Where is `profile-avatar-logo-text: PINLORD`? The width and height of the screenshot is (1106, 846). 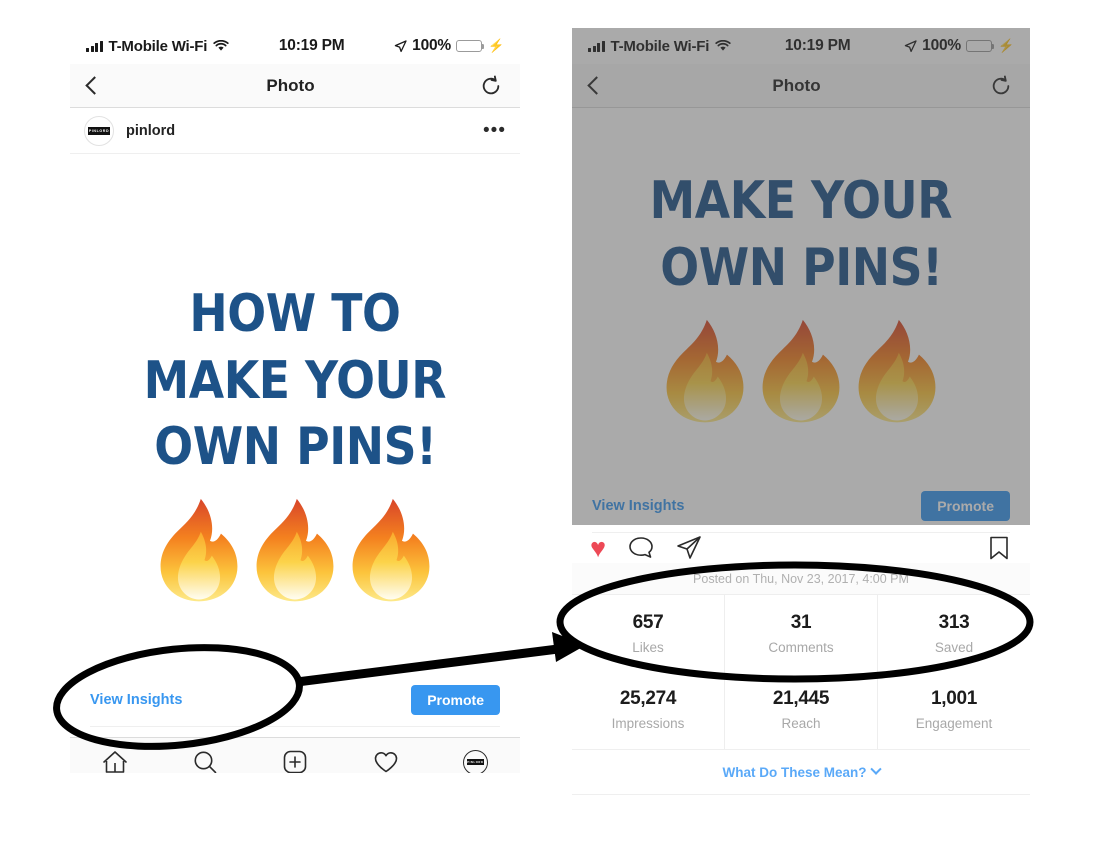
profile-avatar-logo-text: PINLORD is located at coordinates (475, 762).